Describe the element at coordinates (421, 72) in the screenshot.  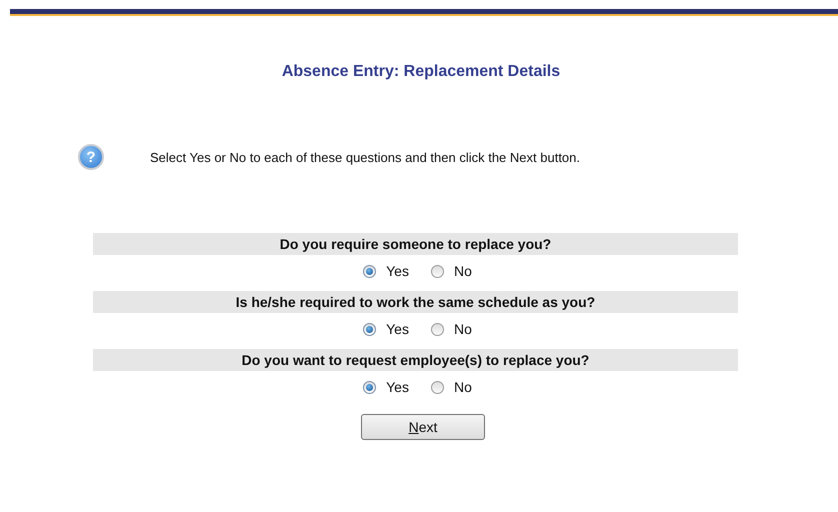
I see `page-title: Absence Entry: Replacement Details` at that location.